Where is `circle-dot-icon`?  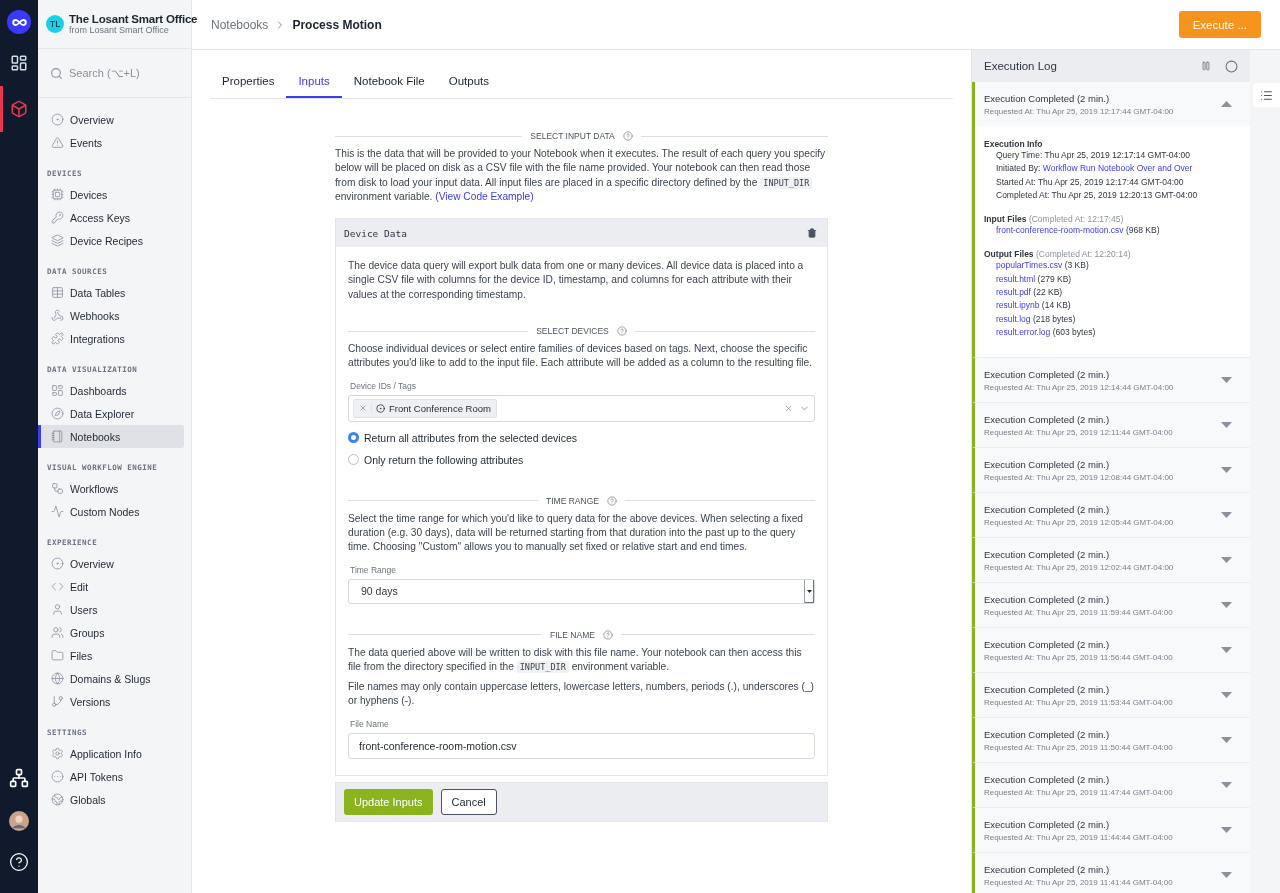 circle-dot-icon is located at coordinates (57, 119).